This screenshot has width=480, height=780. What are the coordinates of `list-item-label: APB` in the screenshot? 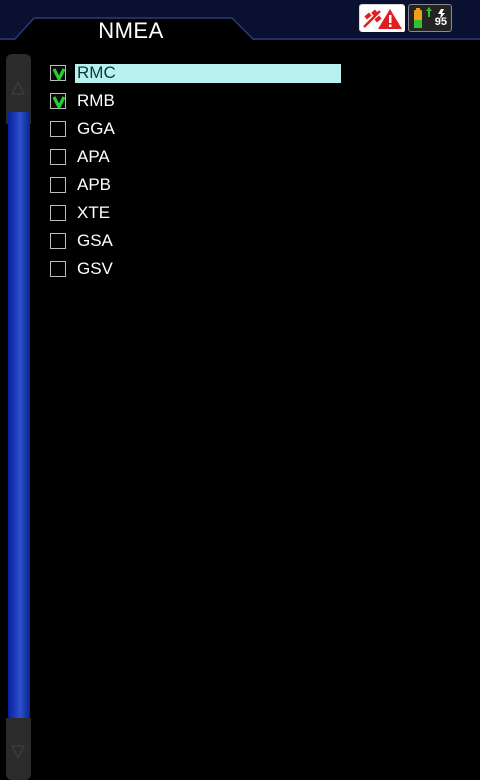 It's located at (94, 184).